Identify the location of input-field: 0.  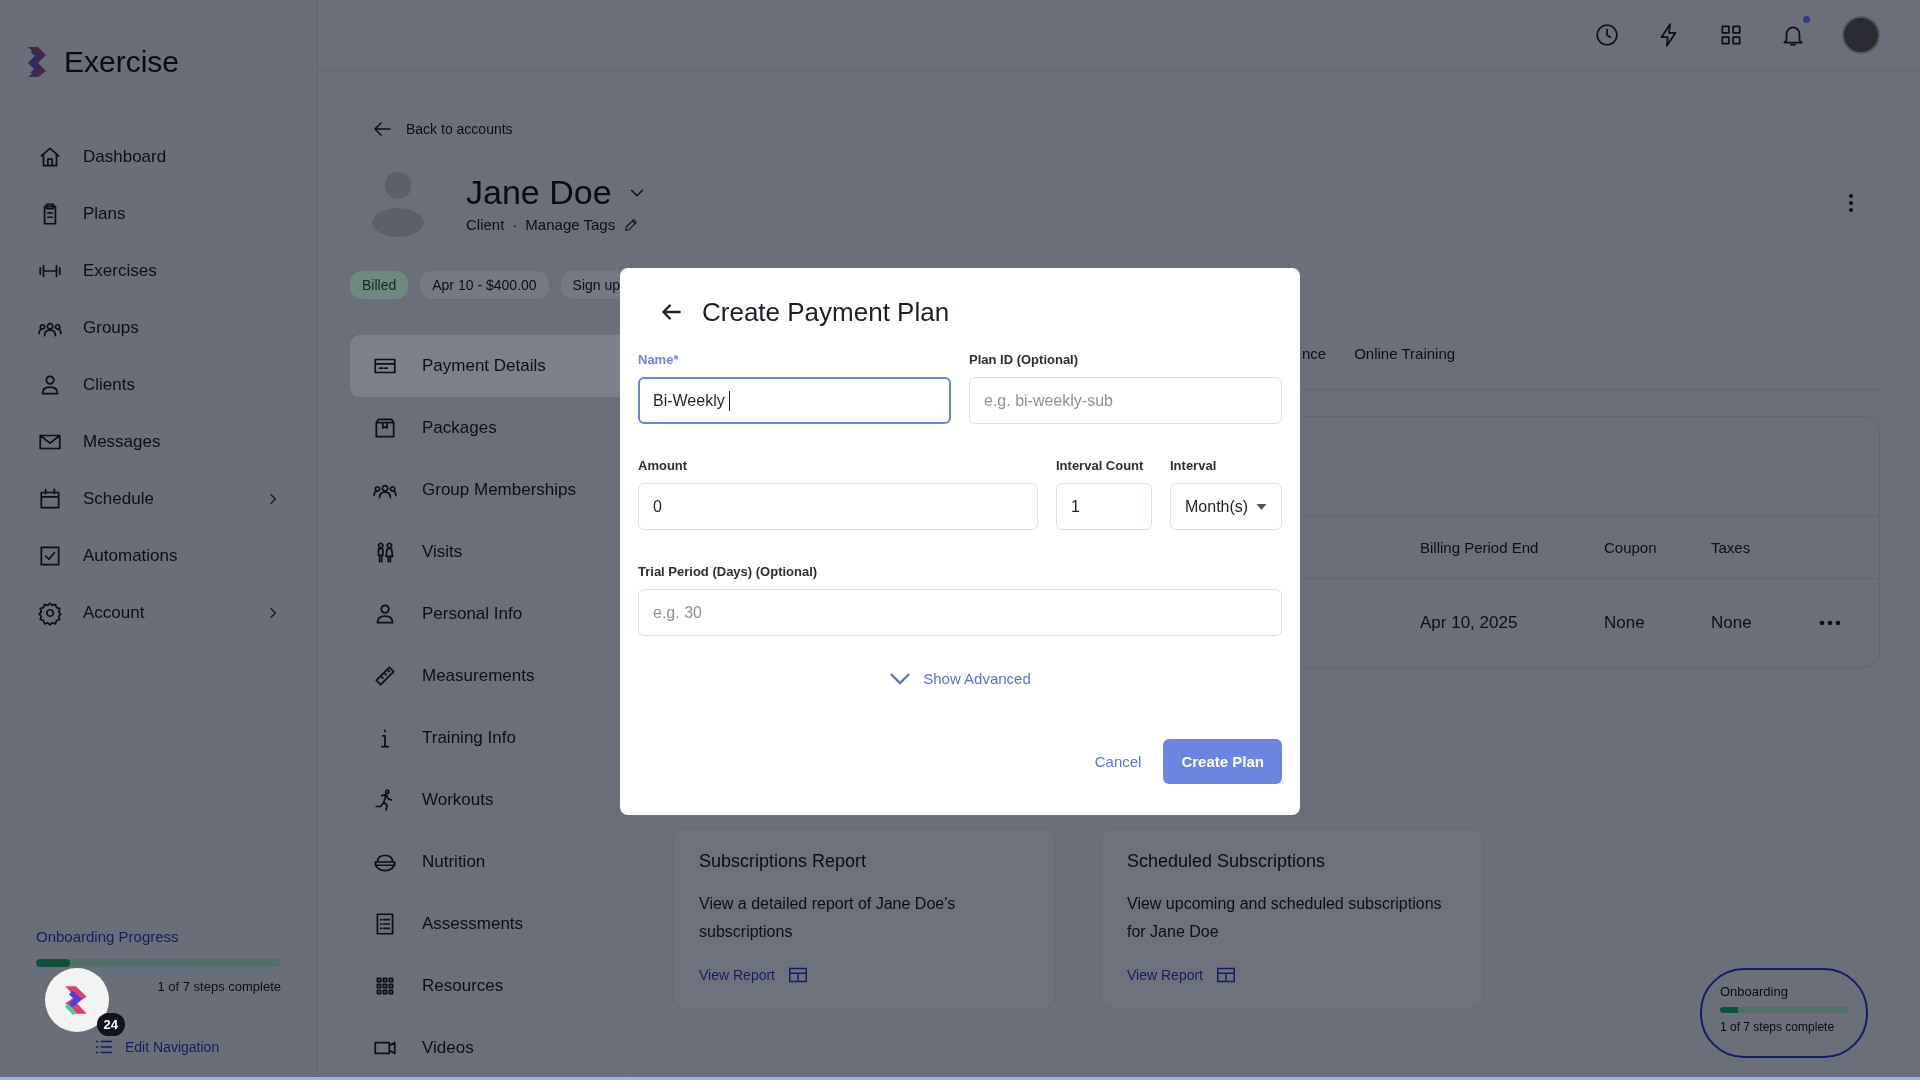
(838, 506).